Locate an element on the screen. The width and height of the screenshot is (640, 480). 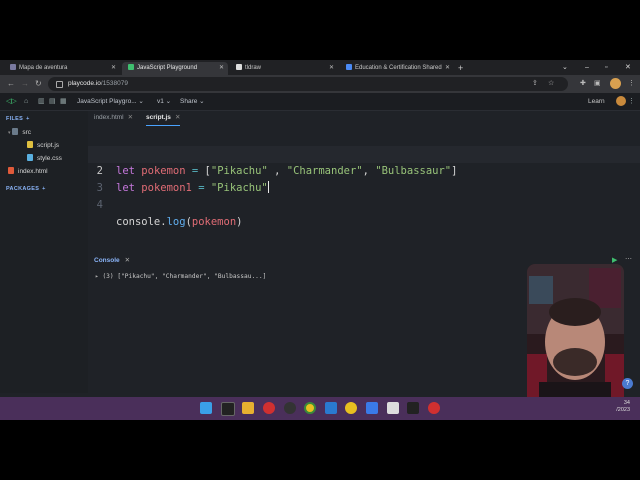
tab-index-html: index.html ✕ is located at coordinates (113, 118).